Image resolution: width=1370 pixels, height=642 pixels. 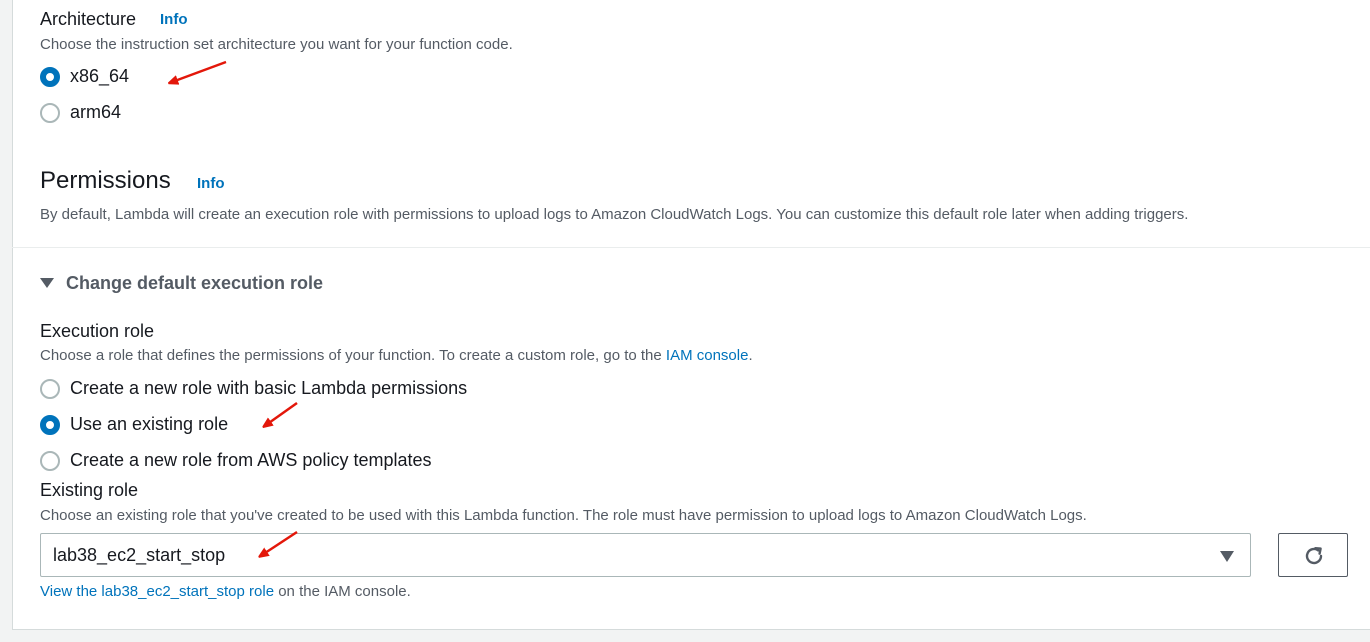 What do you see at coordinates (89, 490) in the screenshot?
I see `existing-role-title: Existing role` at bounding box center [89, 490].